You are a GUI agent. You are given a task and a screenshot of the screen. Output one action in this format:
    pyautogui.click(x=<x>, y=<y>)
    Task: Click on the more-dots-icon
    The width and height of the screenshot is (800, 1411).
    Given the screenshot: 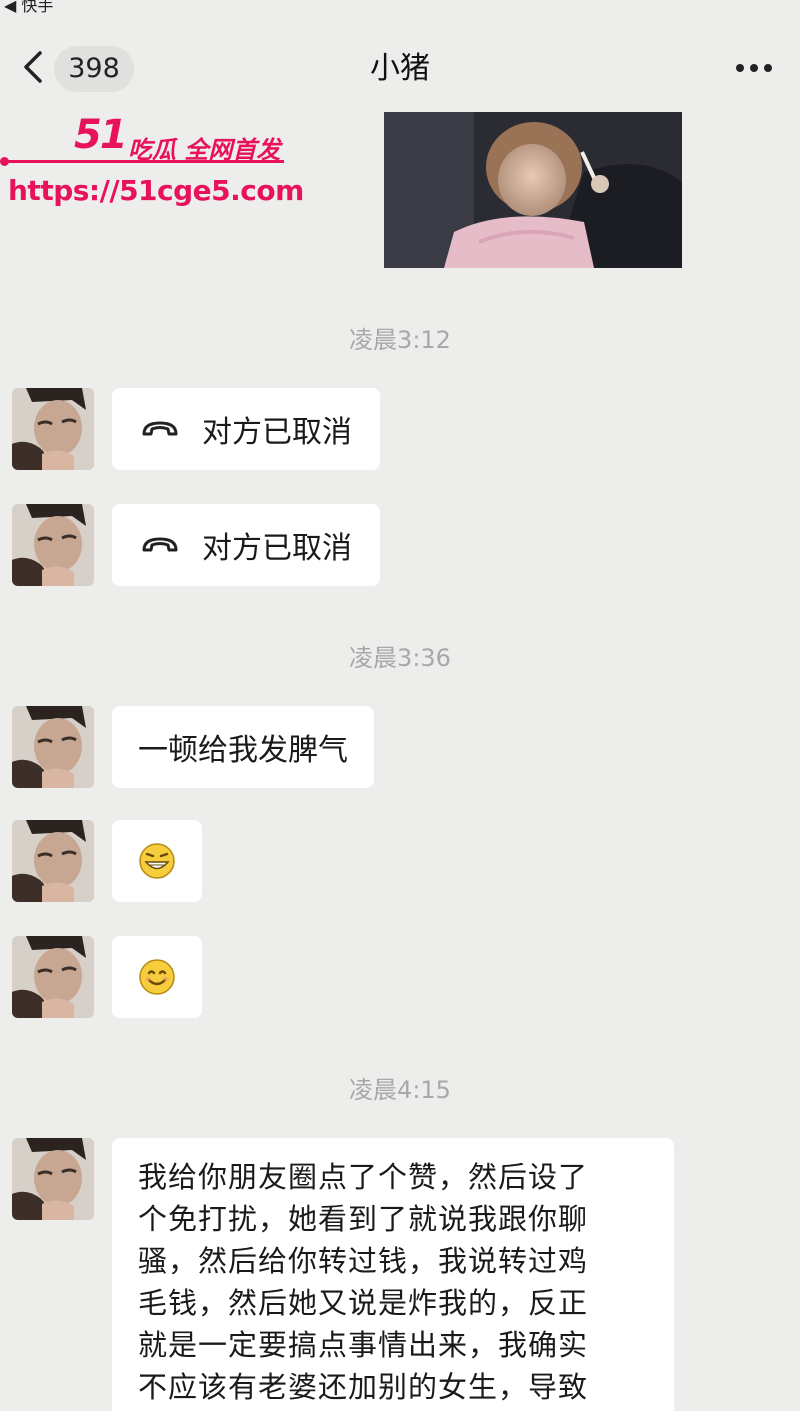 What is the action you would take?
    pyautogui.click(x=754, y=68)
    